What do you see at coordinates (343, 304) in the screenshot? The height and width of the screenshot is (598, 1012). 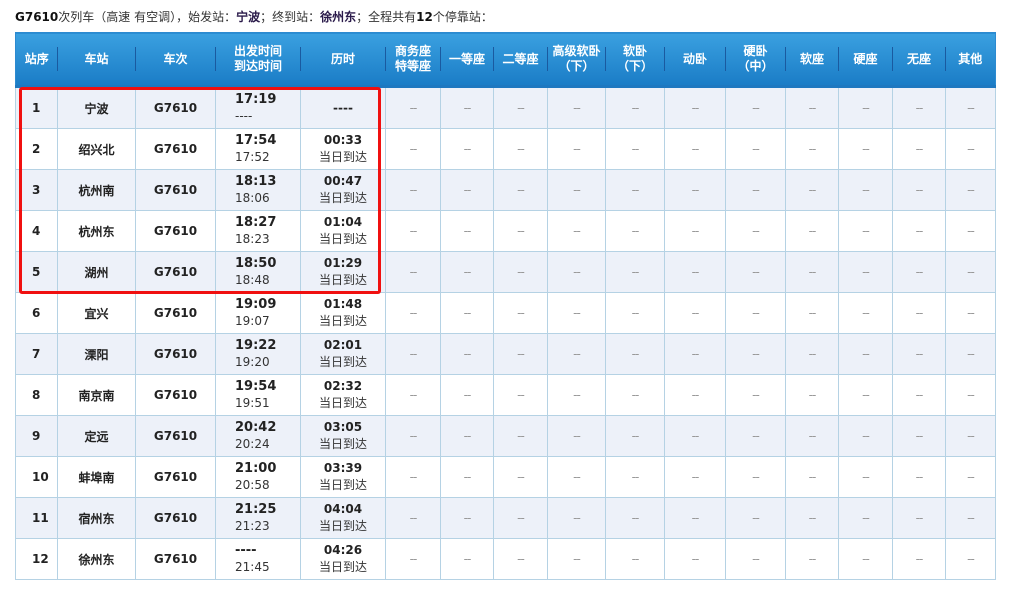 I see `duration: 01:48` at bounding box center [343, 304].